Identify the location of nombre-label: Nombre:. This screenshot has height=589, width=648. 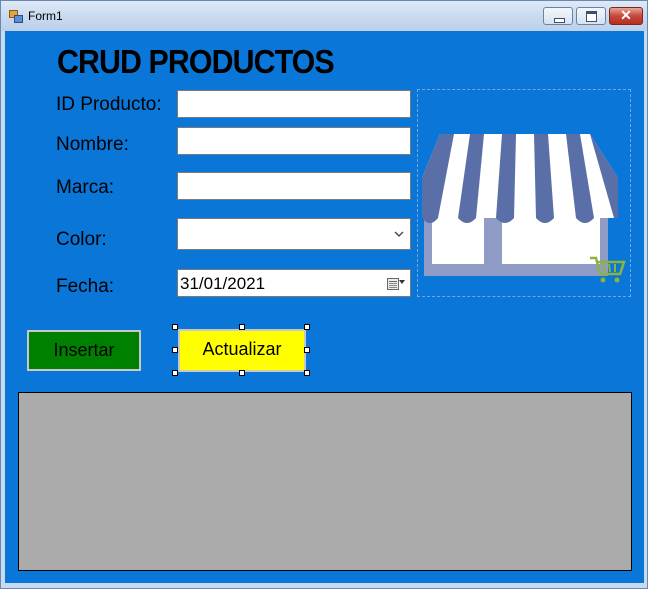
(92, 144).